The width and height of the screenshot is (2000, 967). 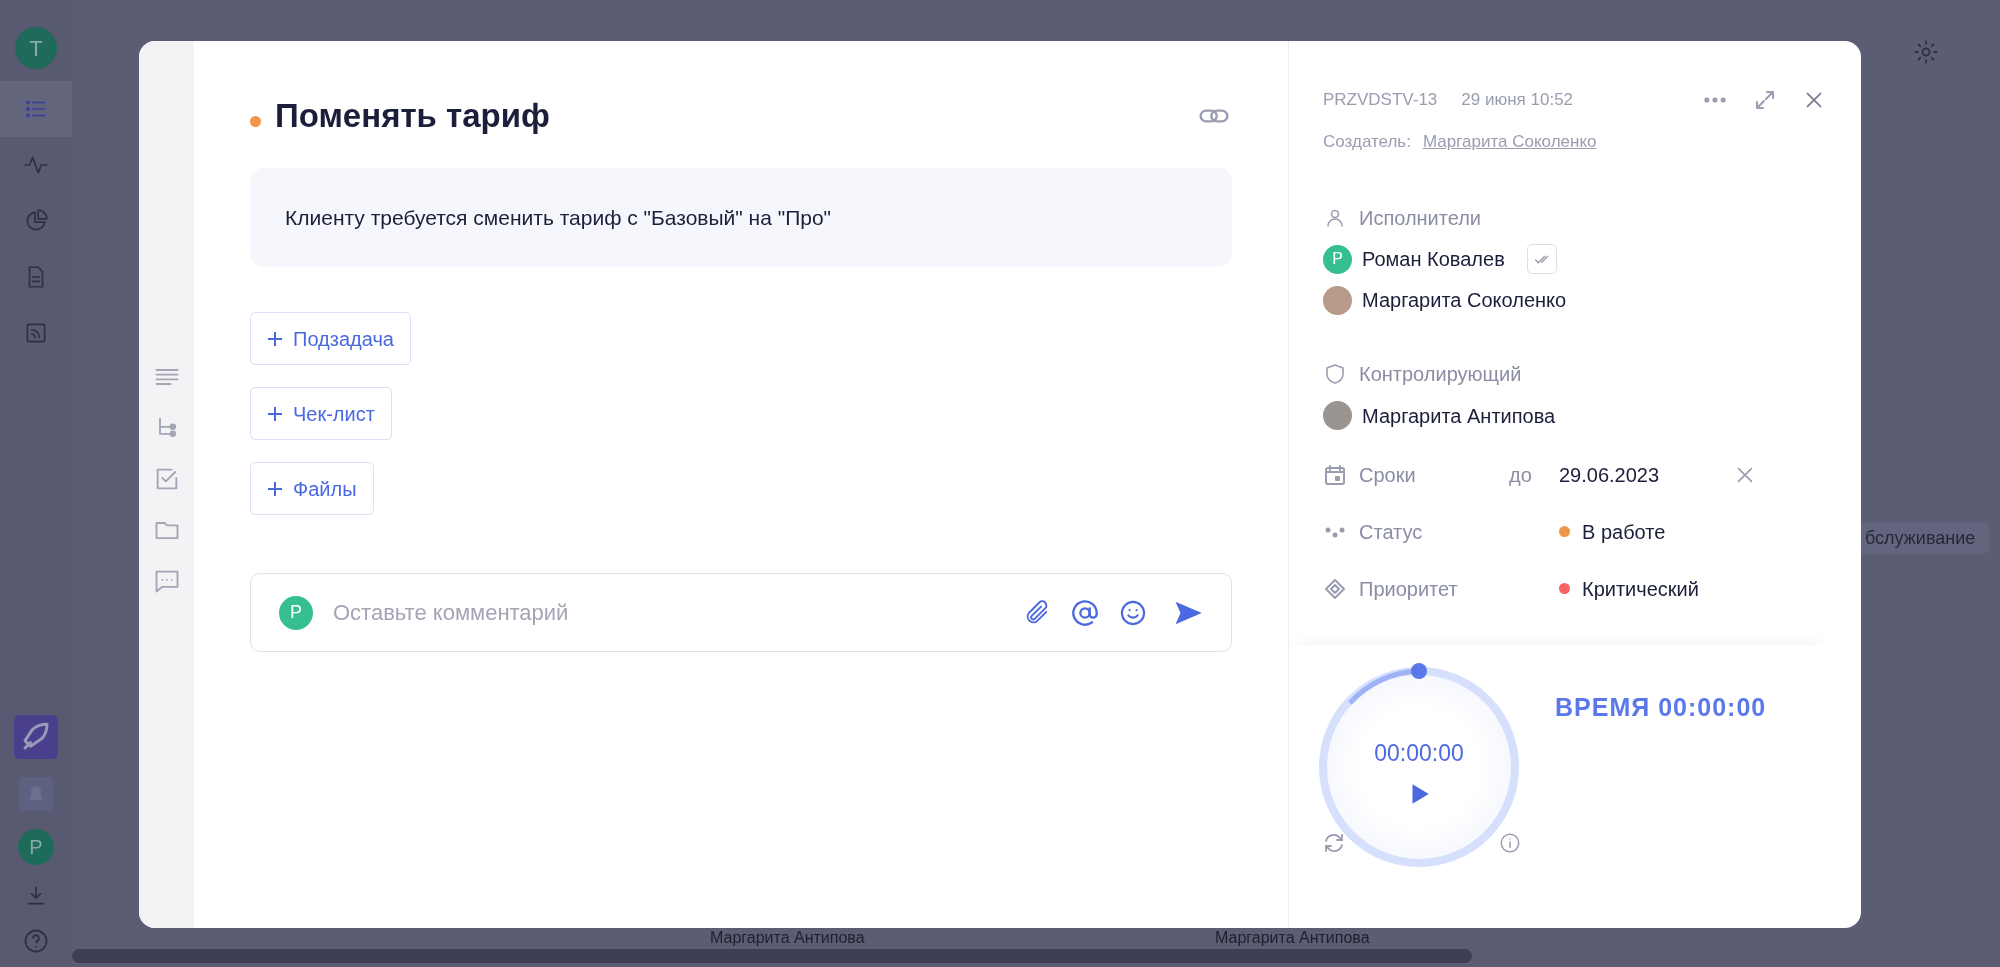 I want to click on expand-icon, so click(x=1765, y=100).